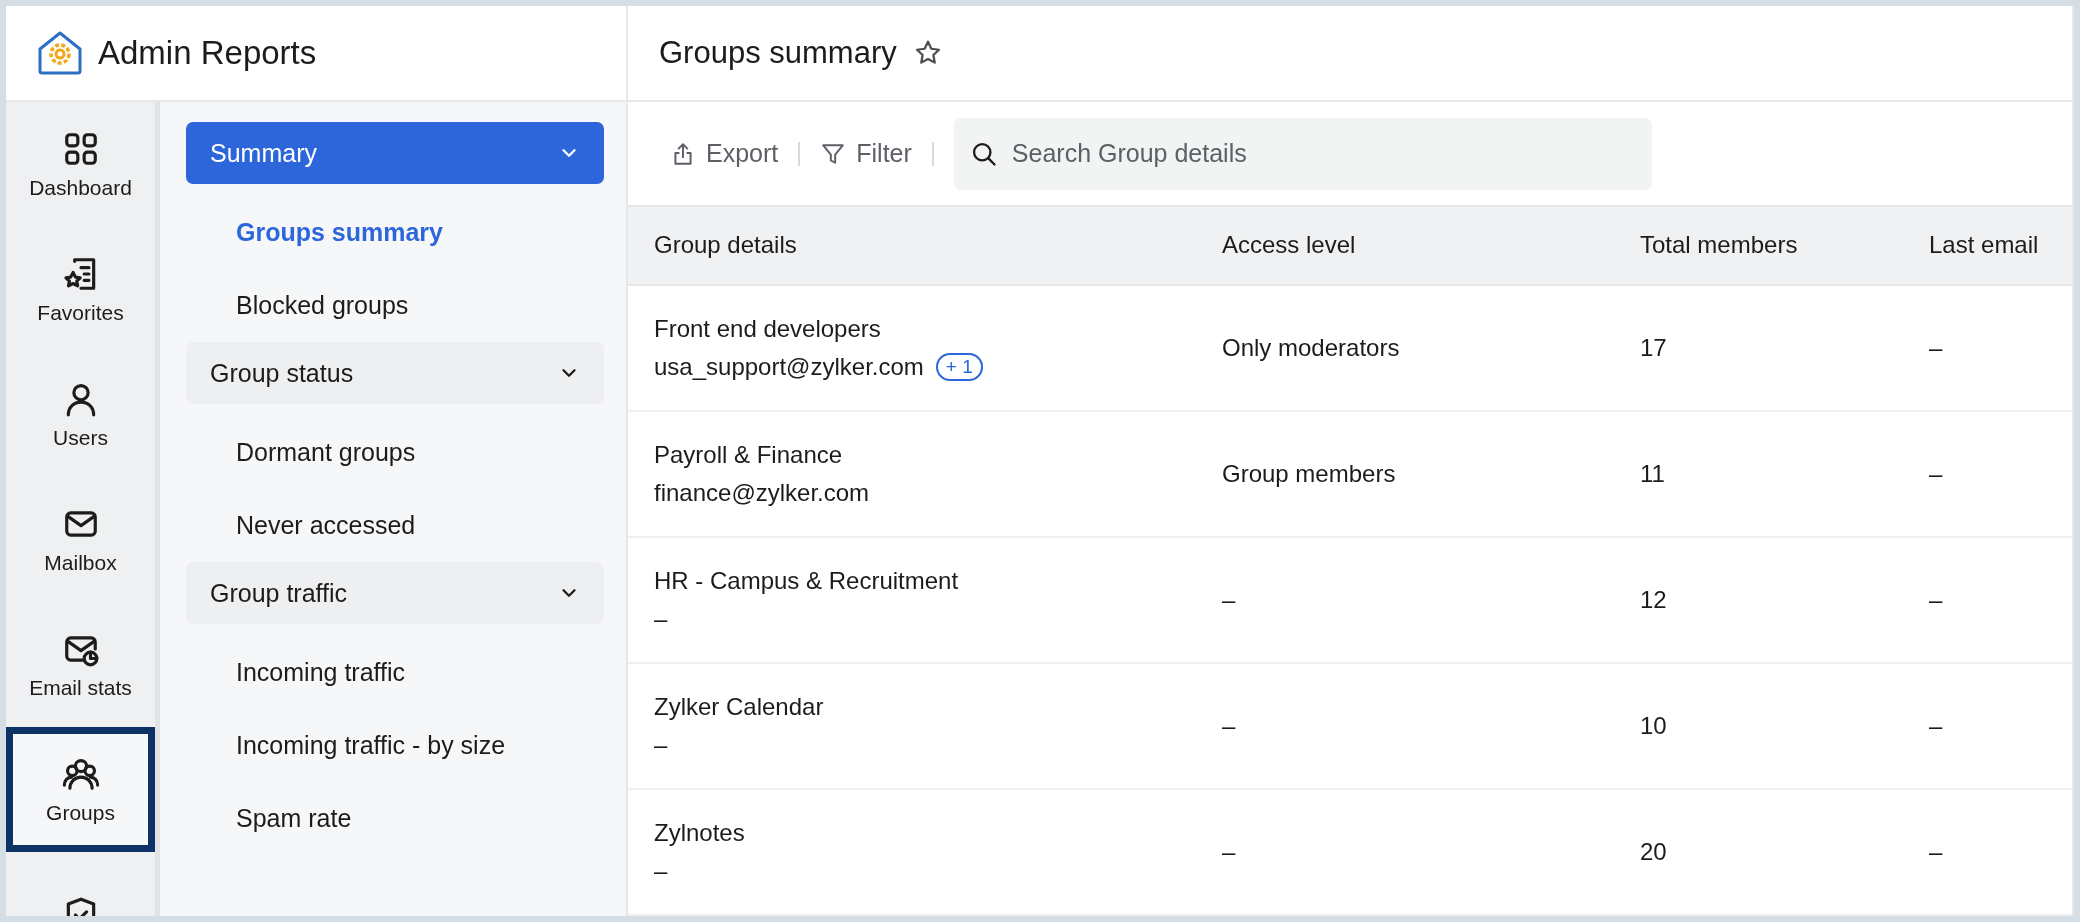  I want to click on nav-rail-item: Favorites, so click(80, 289).